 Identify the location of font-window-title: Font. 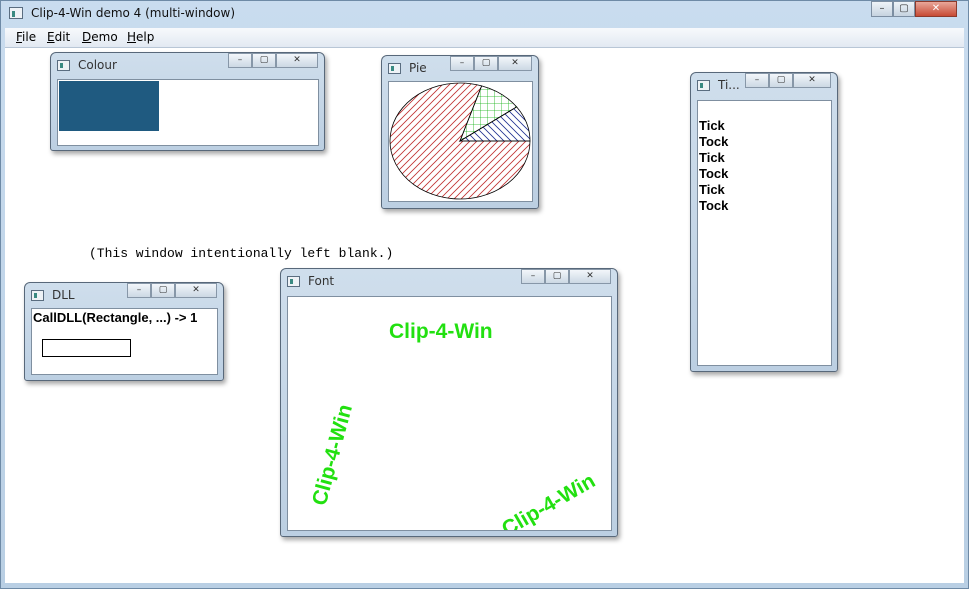
(321, 281).